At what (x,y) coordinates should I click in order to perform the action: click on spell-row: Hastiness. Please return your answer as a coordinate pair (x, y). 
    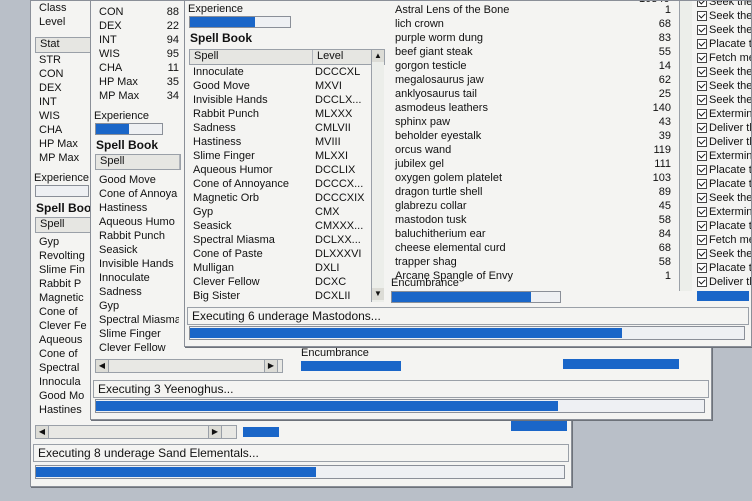
    Looking at the image, I should click on (137, 208).